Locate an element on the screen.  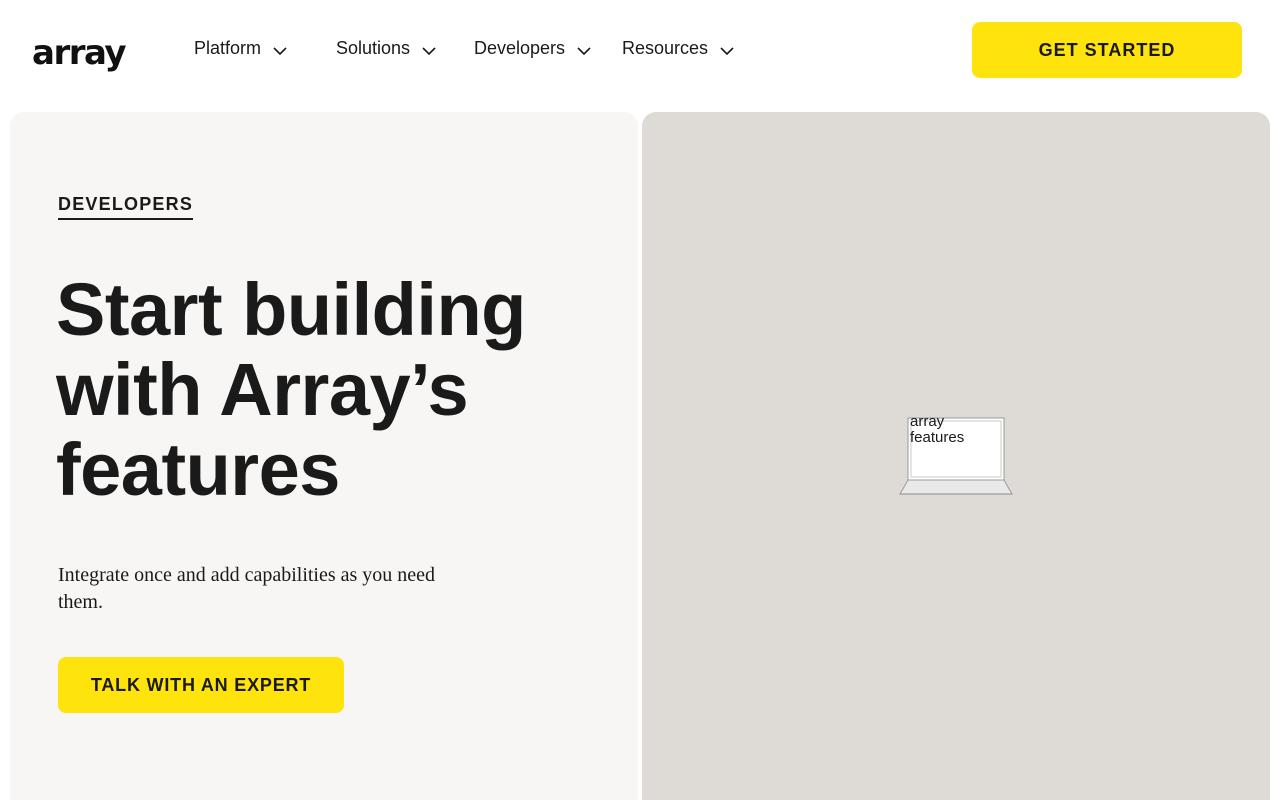
image-alt-text: array features is located at coordinates (937, 429).